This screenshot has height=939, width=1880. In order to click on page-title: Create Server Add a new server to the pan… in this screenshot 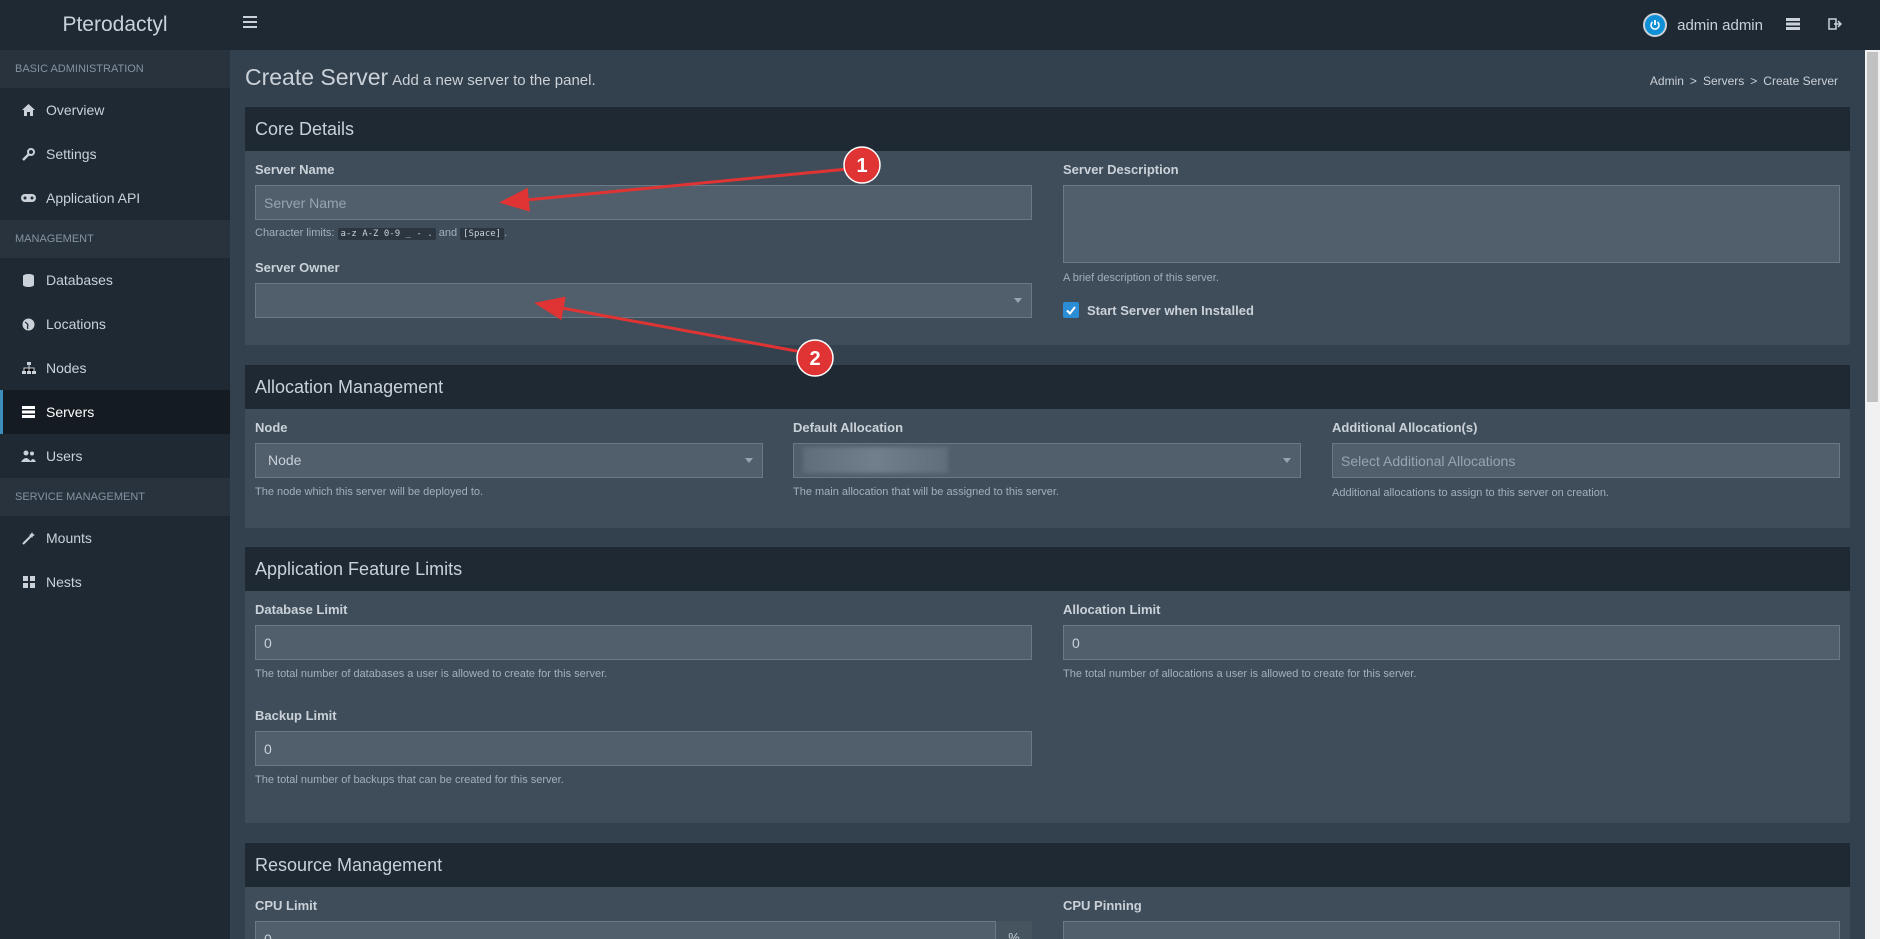, I will do `click(420, 77)`.